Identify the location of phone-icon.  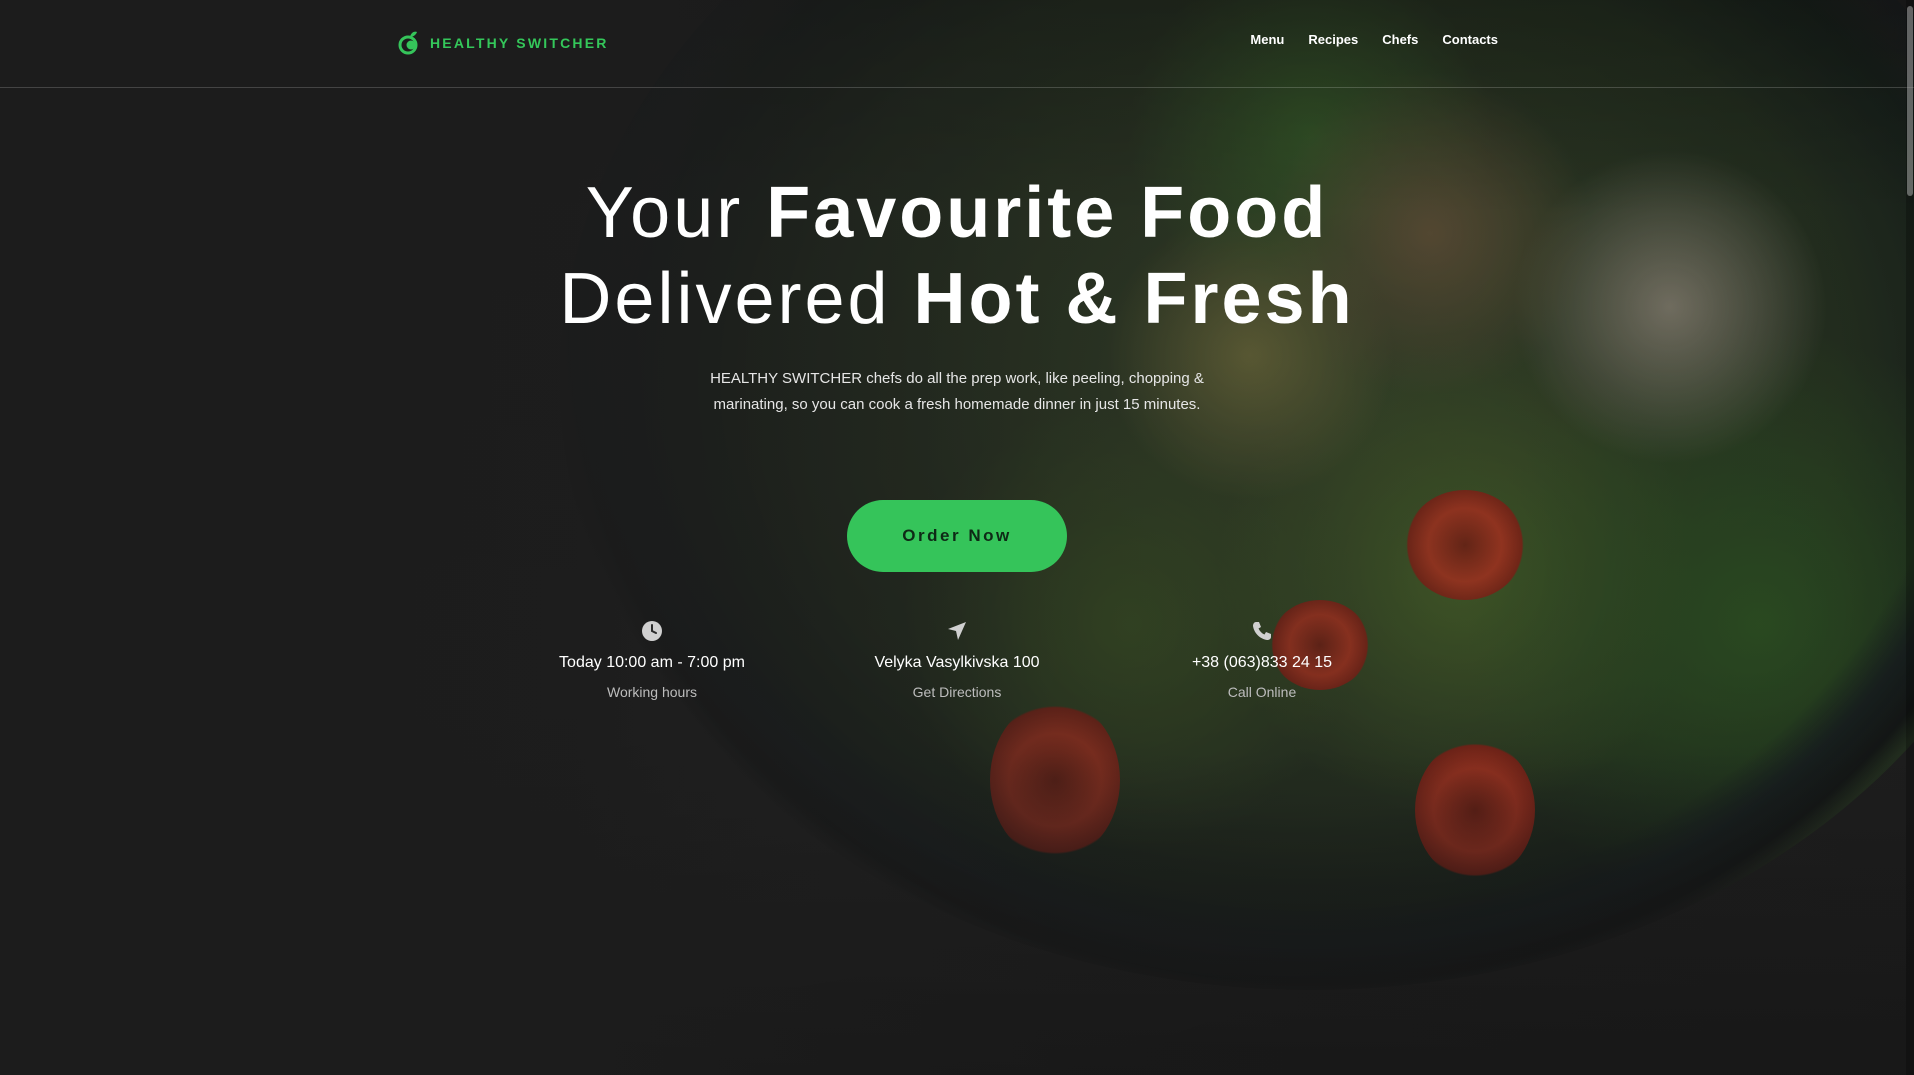
(1262, 631).